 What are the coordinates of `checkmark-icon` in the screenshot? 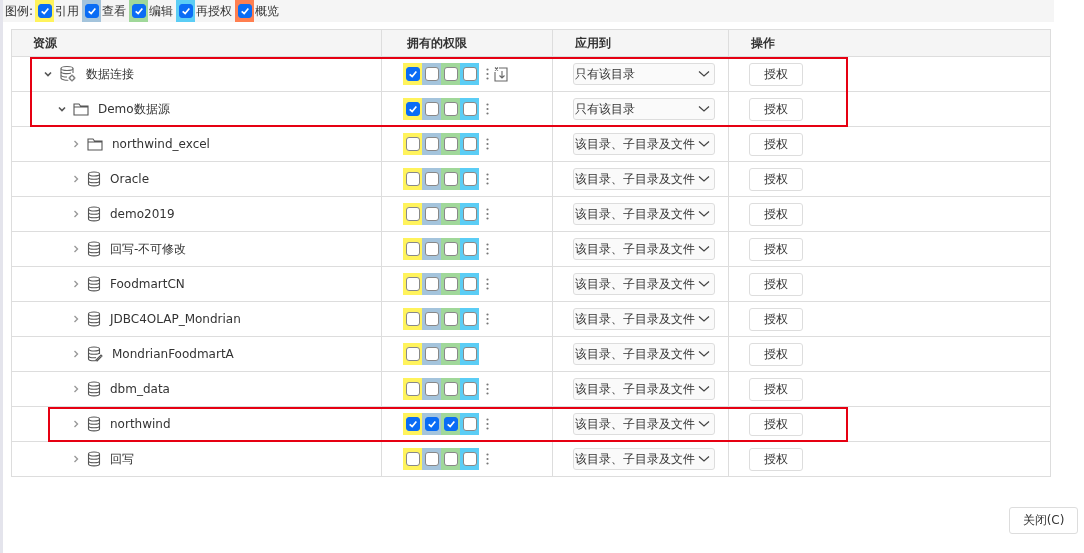 It's located at (412, 109).